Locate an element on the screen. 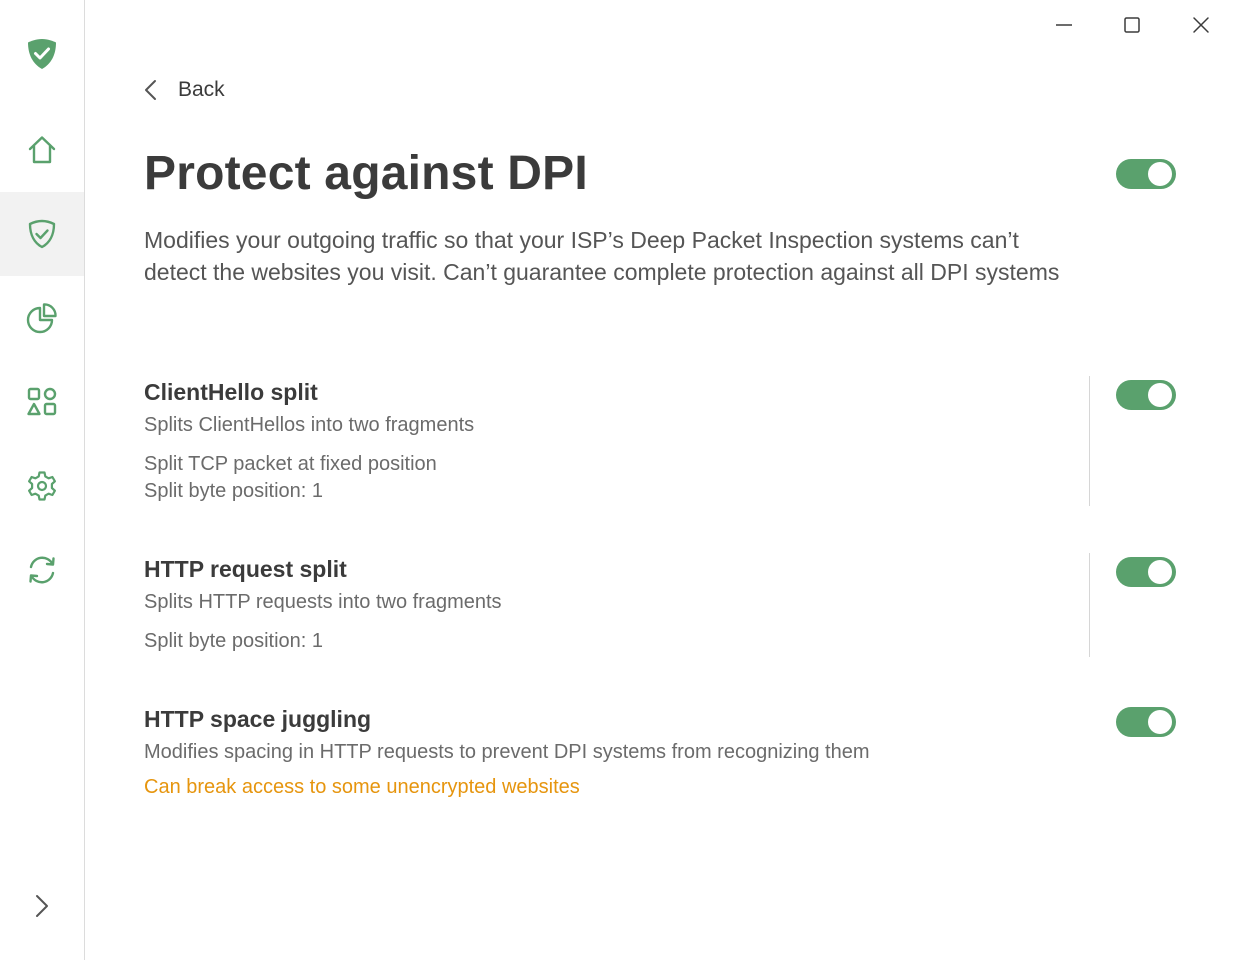 Image resolution: width=1236 pixels, height=960 pixels. sync-icon is located at coordinates (42, 570).